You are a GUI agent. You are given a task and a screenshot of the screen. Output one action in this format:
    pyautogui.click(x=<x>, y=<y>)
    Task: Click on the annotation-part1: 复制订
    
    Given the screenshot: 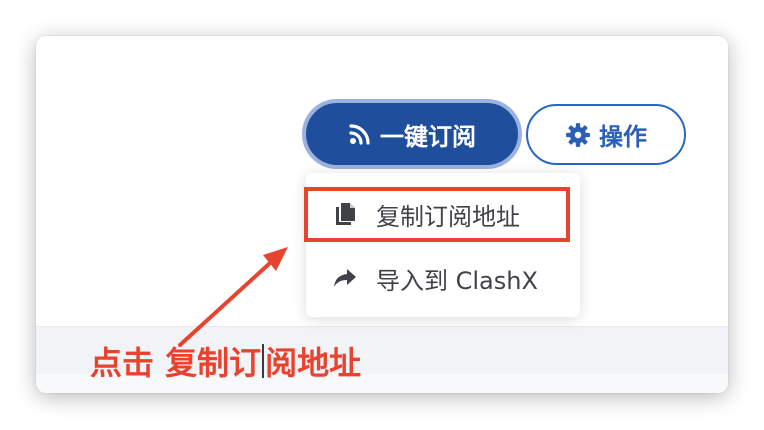 What is the action you would take?
    pyautogui.click(x=213, y=363)
    